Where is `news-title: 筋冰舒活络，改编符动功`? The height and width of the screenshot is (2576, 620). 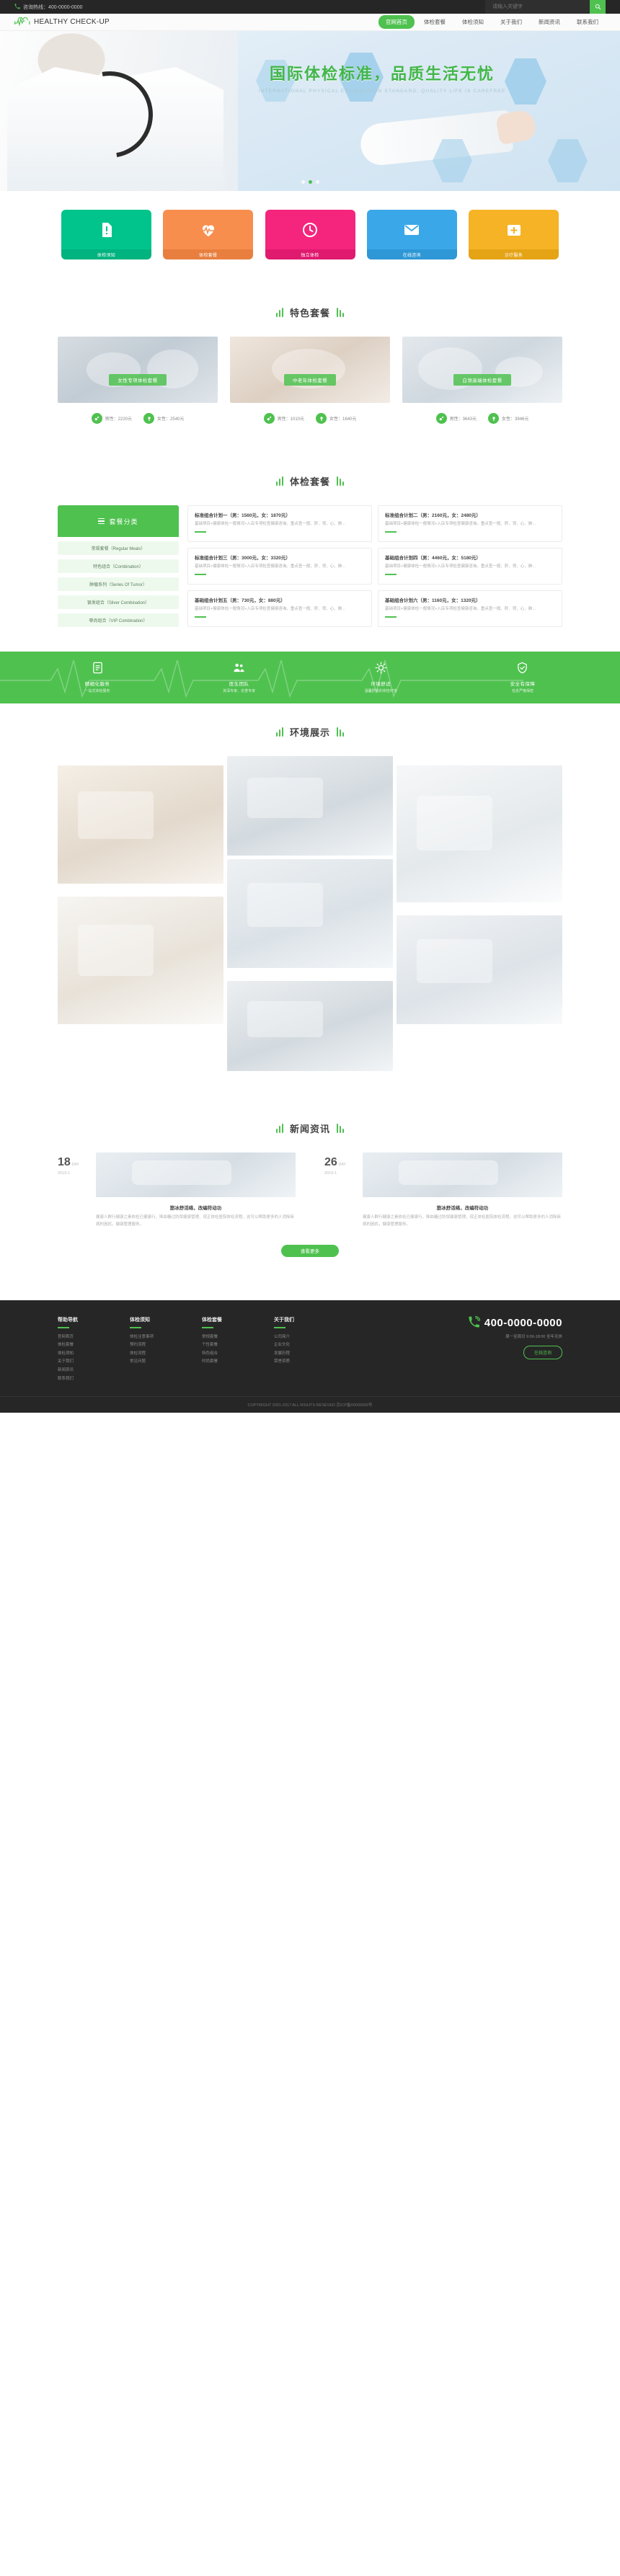 news-title: 筋冰舒活络，改编符动功 is located at coordinates (195, 1208).